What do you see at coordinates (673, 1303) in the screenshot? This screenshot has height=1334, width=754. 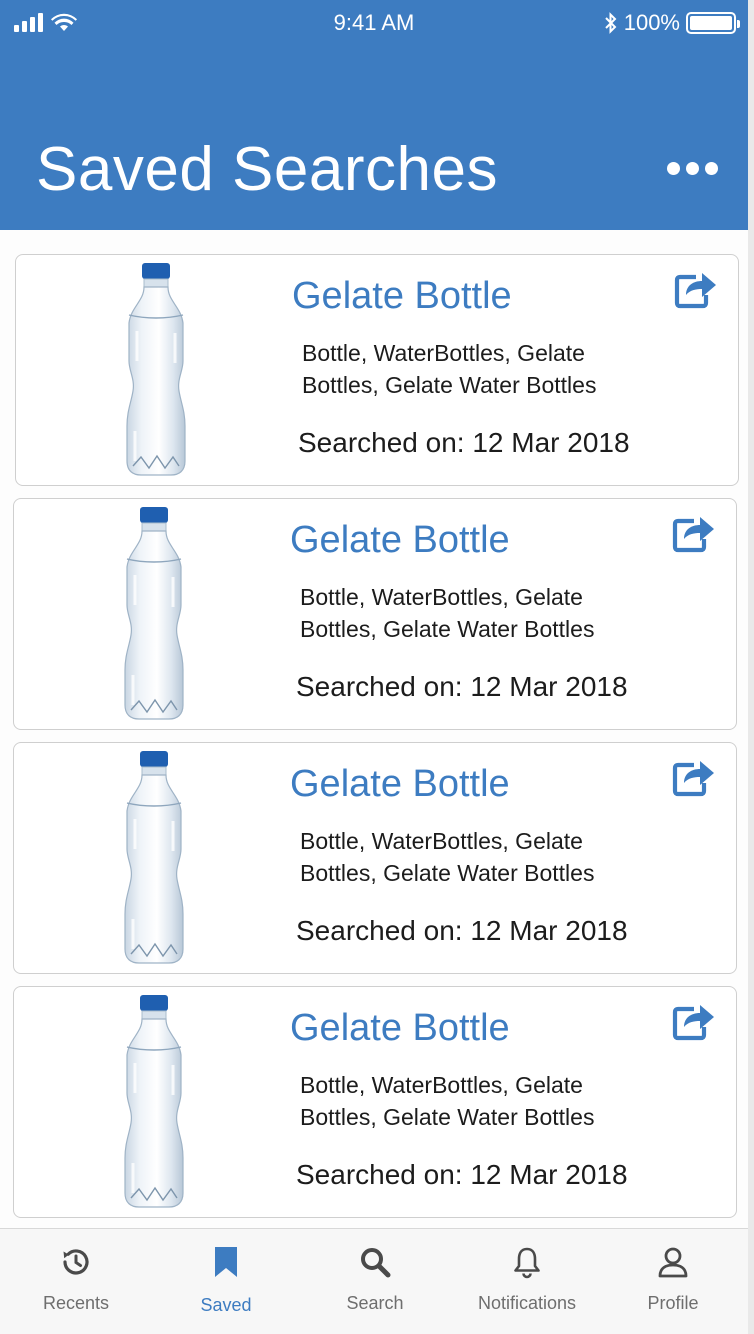 I see `tab-label: Profile` at bounding box center [673, 1303].